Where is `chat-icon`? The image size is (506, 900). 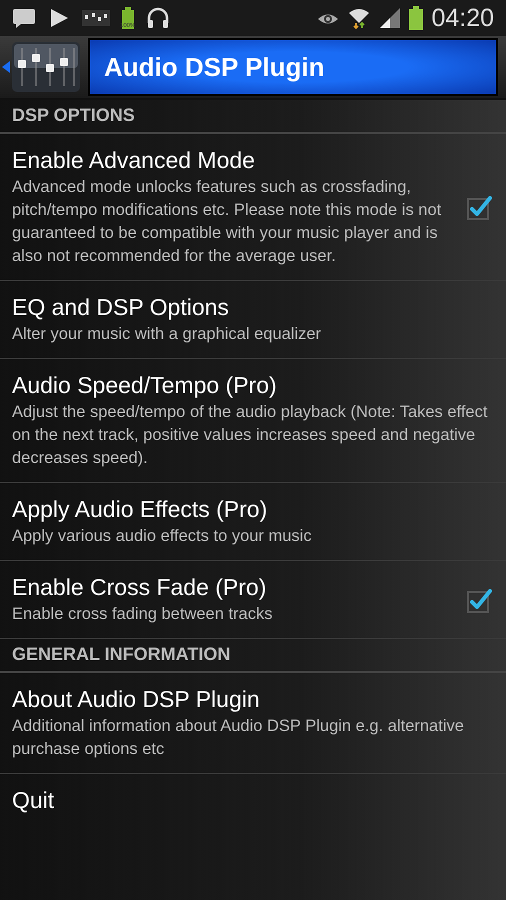
chat-icon is located at coordinates (24, 18).